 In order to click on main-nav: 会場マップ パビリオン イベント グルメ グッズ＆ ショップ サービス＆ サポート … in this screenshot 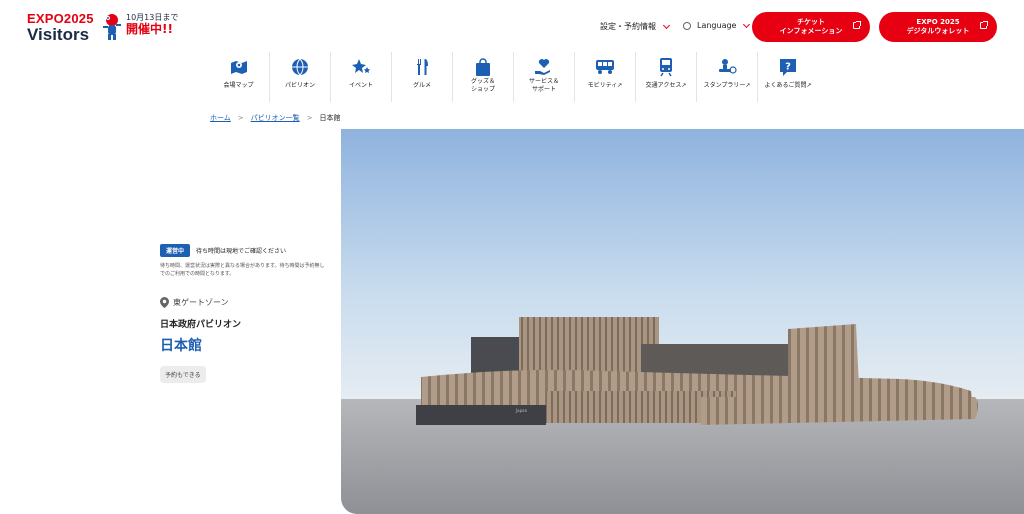, I will do `click(513, 77)`.